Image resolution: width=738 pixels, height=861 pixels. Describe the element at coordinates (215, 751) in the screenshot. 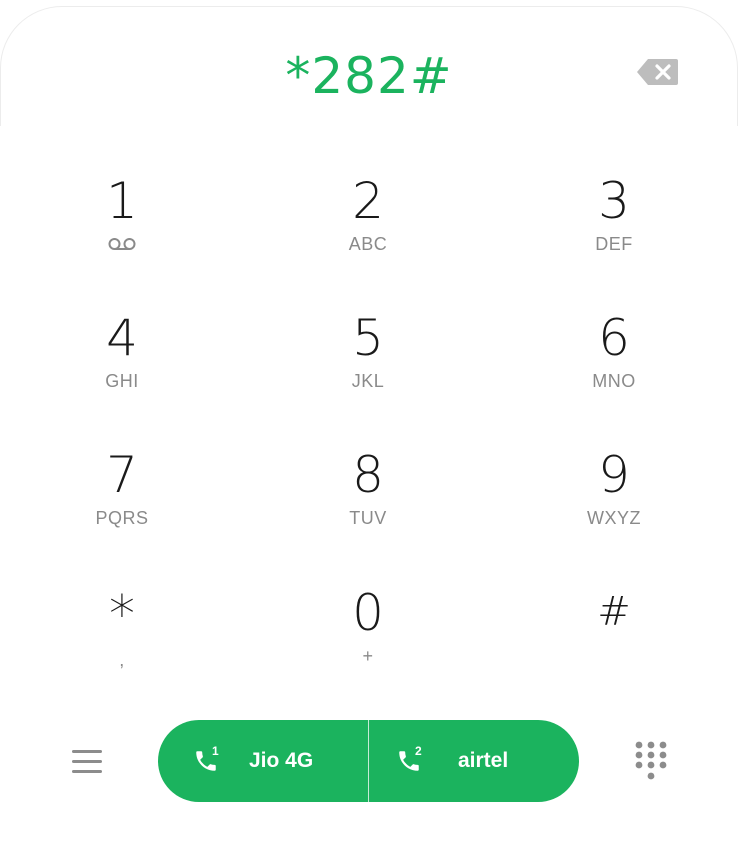

I see `sim-slot-number: 1` at that location.